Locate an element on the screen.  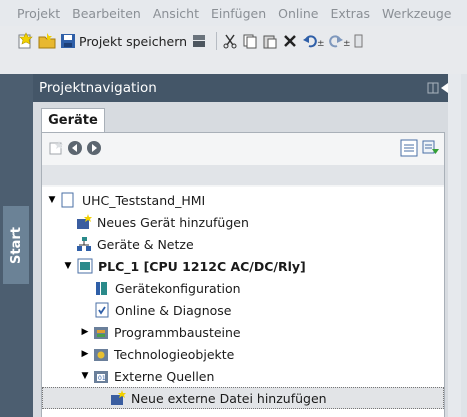
vertical-scrollbar is located at coordinates (454, 245).